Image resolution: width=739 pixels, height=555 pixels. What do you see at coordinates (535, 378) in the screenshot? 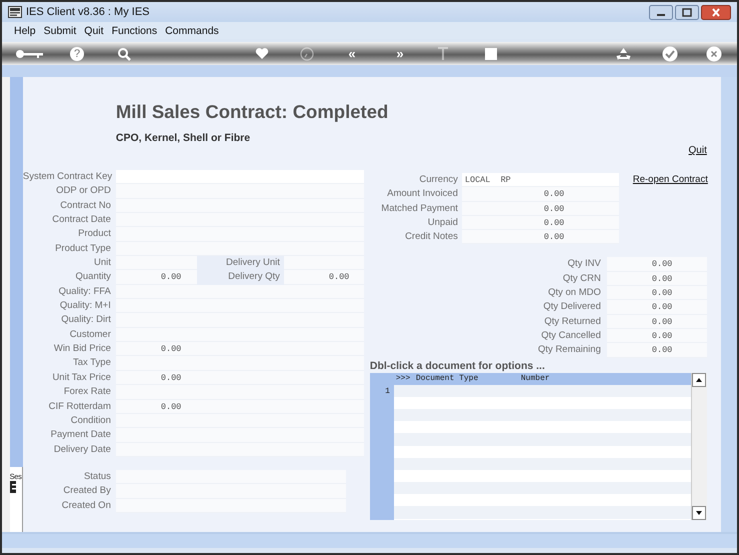
I see `column-header: Number` at bounding box center [535, 378].